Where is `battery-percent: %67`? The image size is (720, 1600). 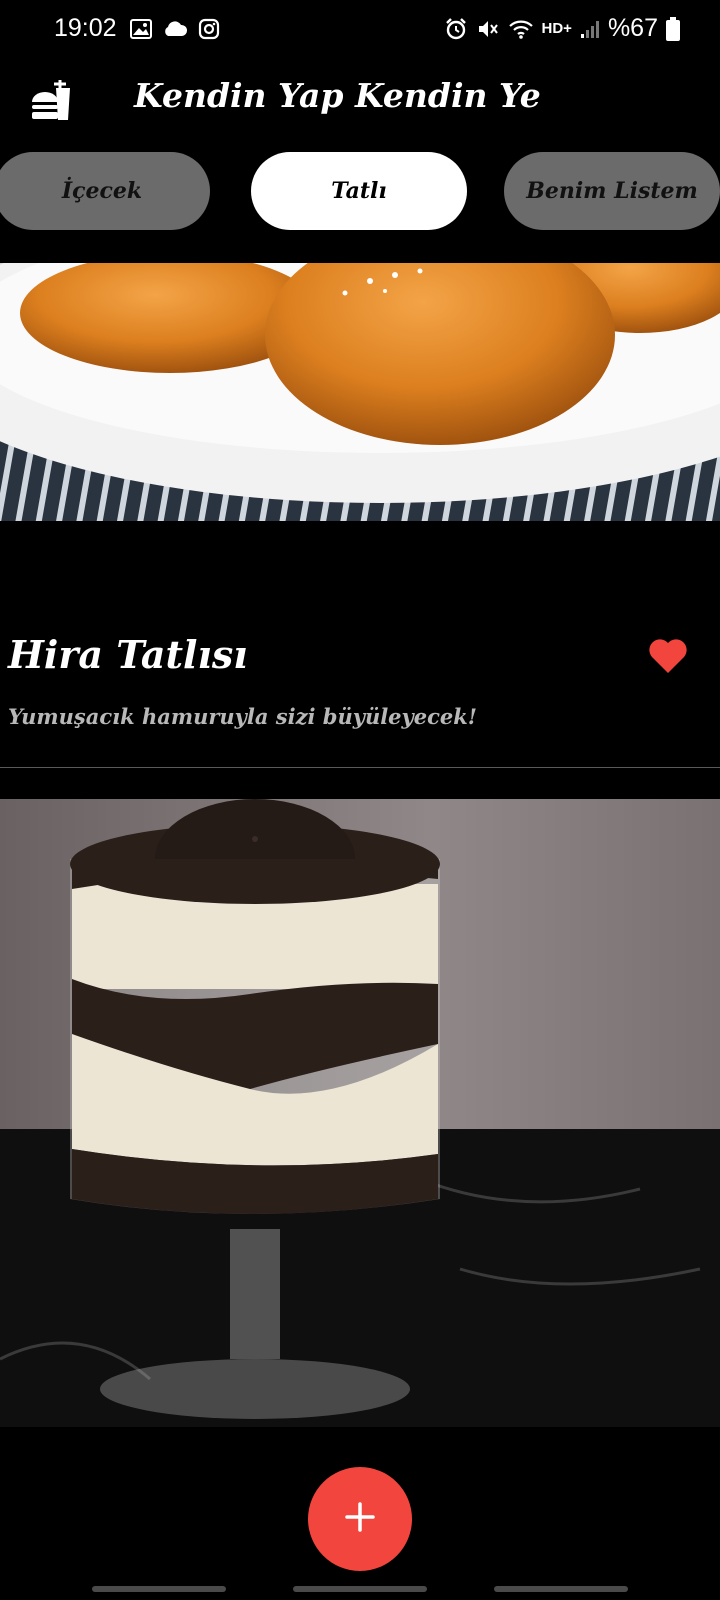 battery-percent: %67 is located at coordinates (632, 28).